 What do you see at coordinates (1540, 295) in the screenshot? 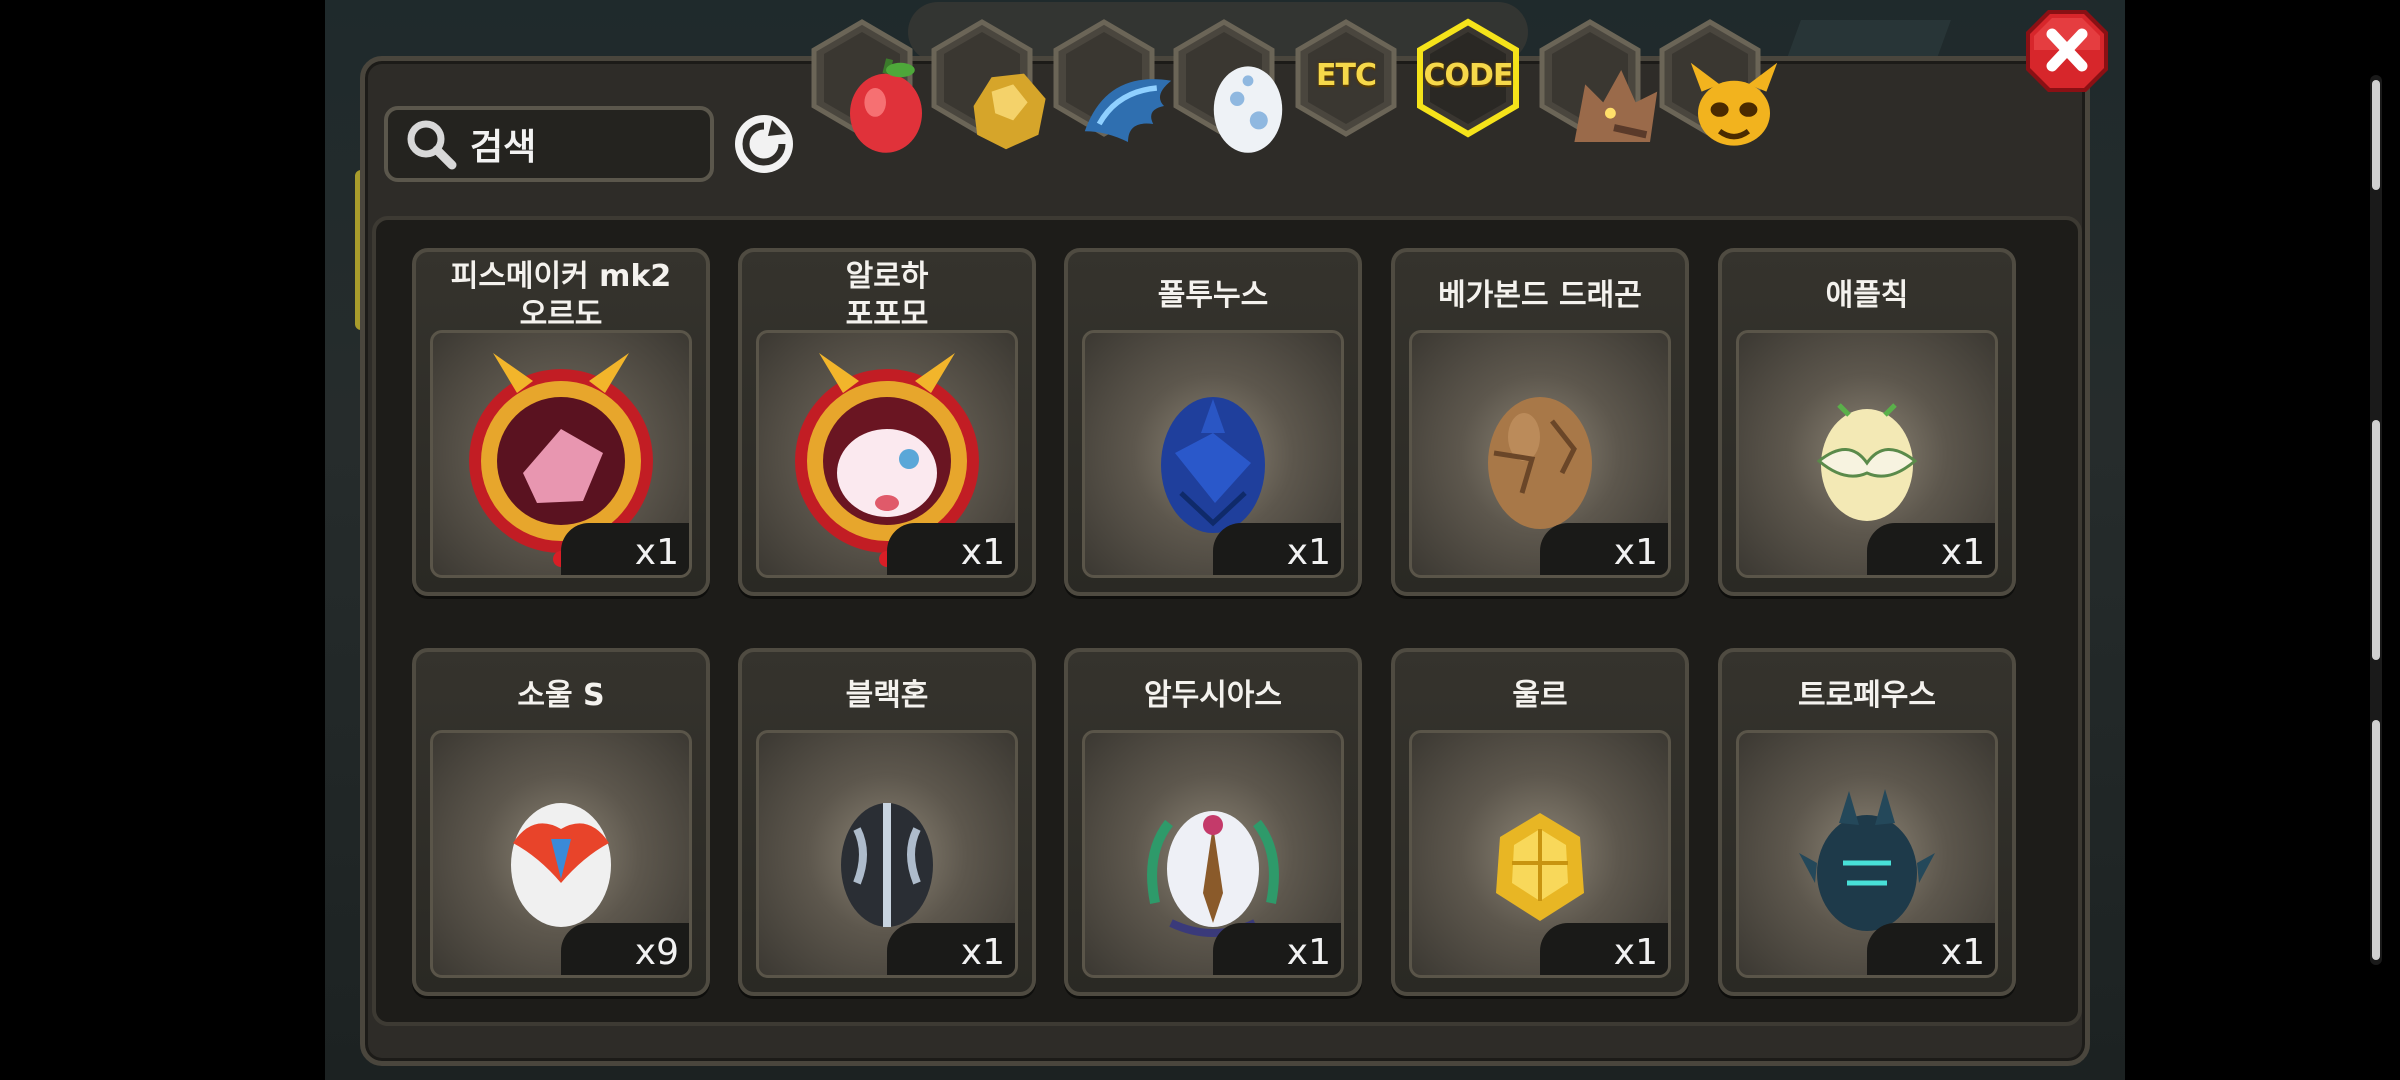
I see `item-name: 베가본드 드래곤` at bounding box center [1540, 295].